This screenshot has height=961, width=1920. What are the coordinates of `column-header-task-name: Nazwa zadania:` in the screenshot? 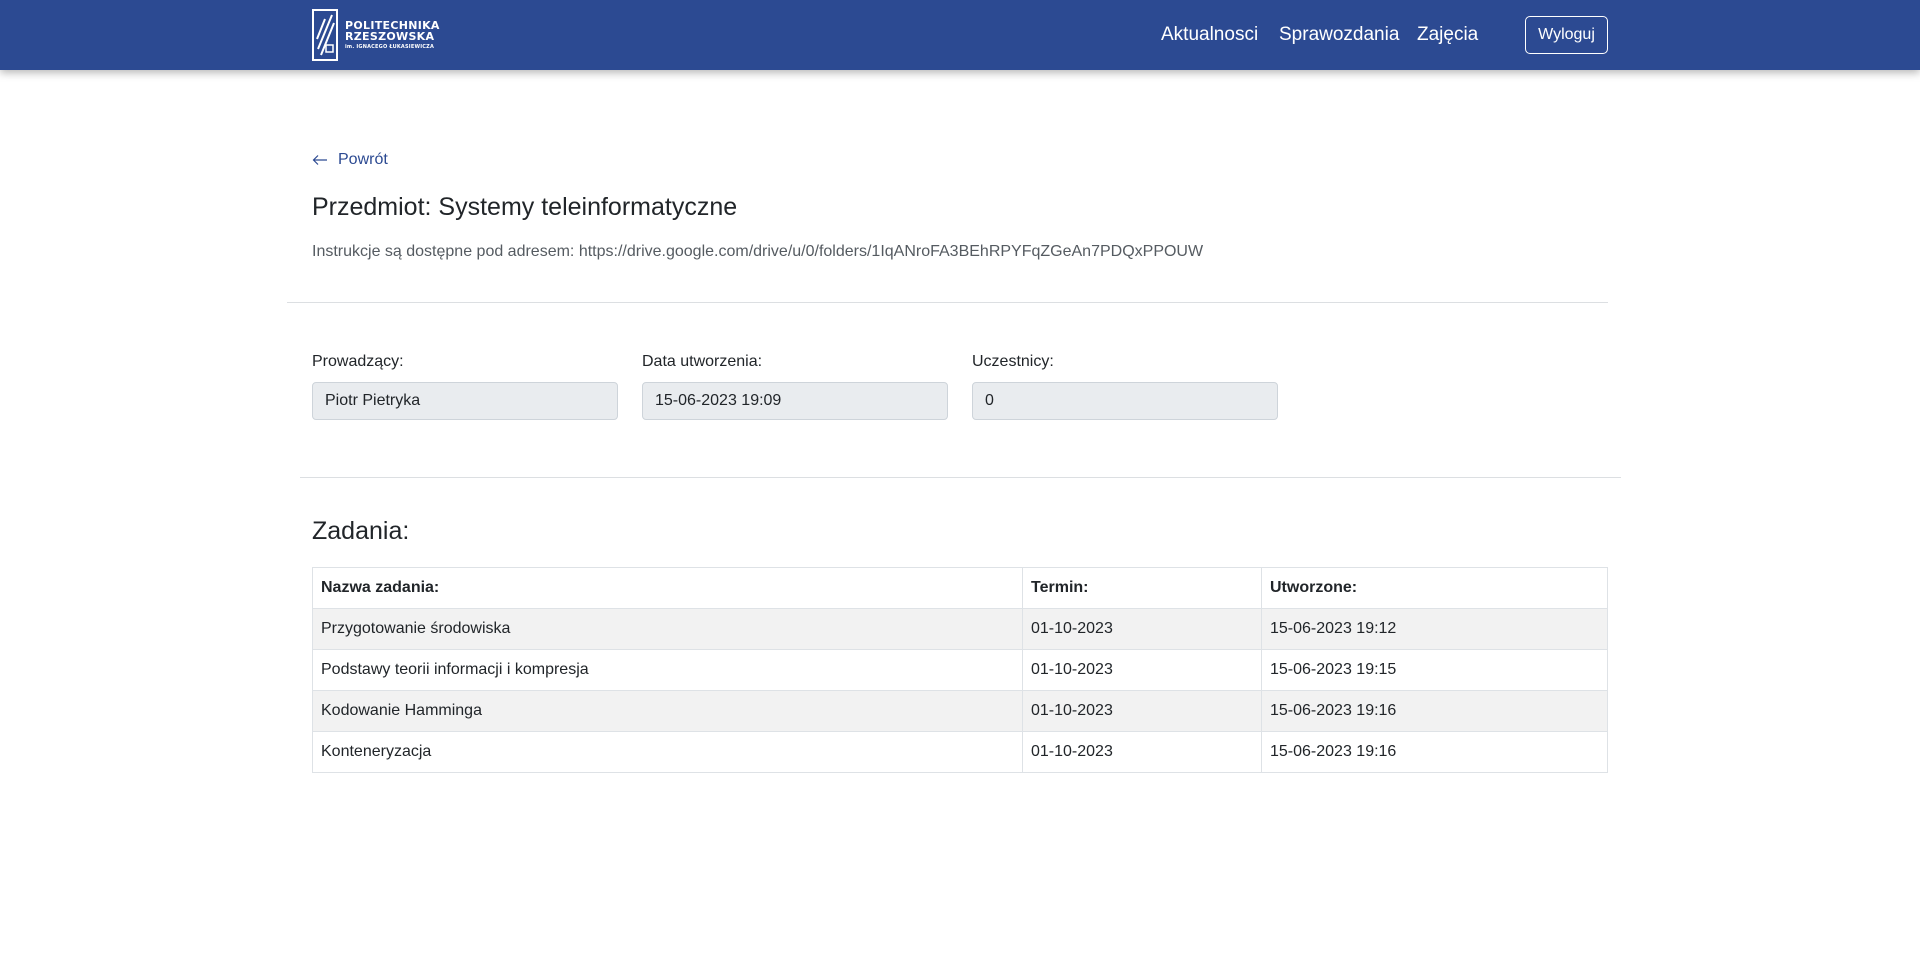 It's located at (667, 588).